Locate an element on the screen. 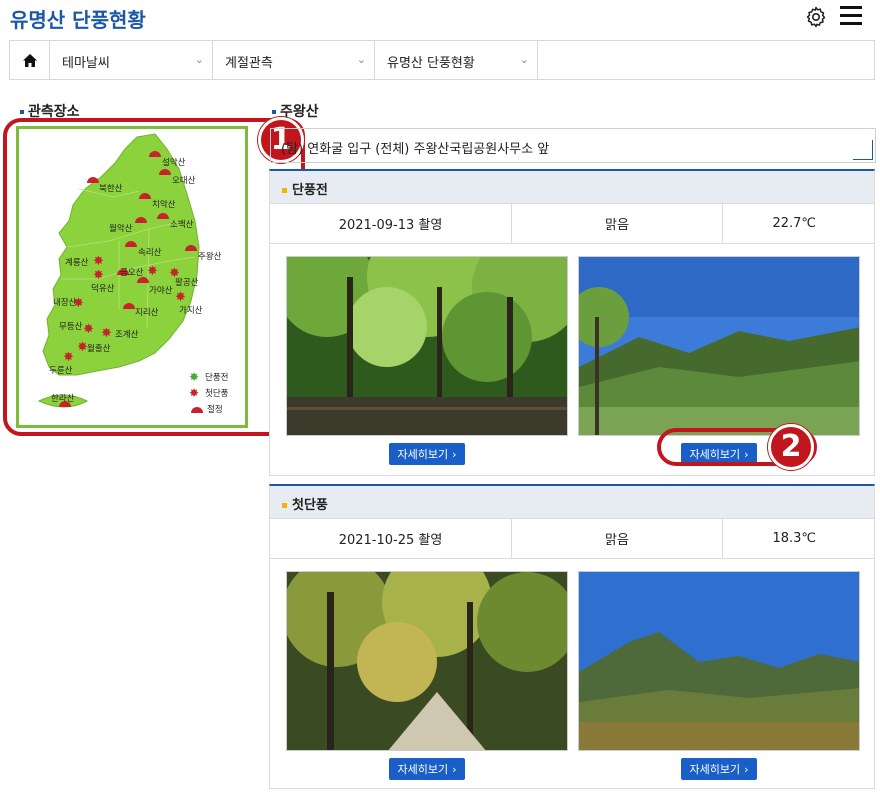 The height and width of the screenshot is (795, 880). nav-dropdown-foliage-status: 유명산 단풍현황 ⌄ is located at coordinates (456, 60).